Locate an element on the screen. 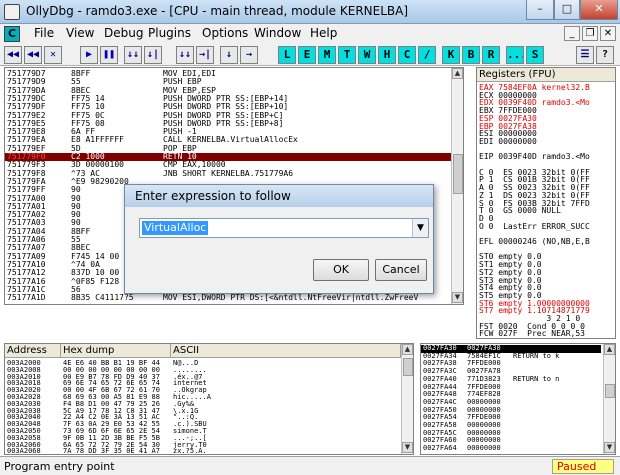 The image size is (620, 475). options-list-icon: ☰ is located at coordinates (585, 55).